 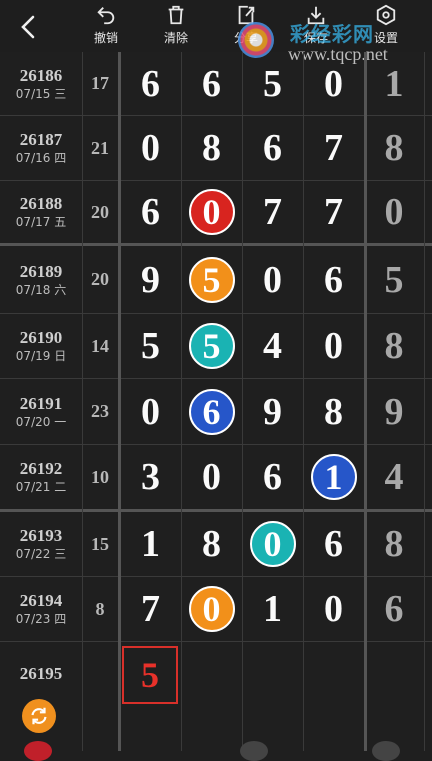 What do you see at coordinates (41, 203) in the screenshot?
I see `issue-number: 26188` at bounding box center [41, 203].